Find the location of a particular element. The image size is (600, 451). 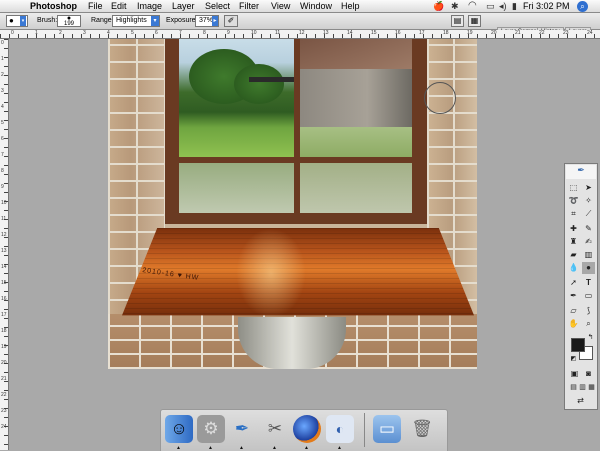

menu-view: View is located at coordinates (280, 6).